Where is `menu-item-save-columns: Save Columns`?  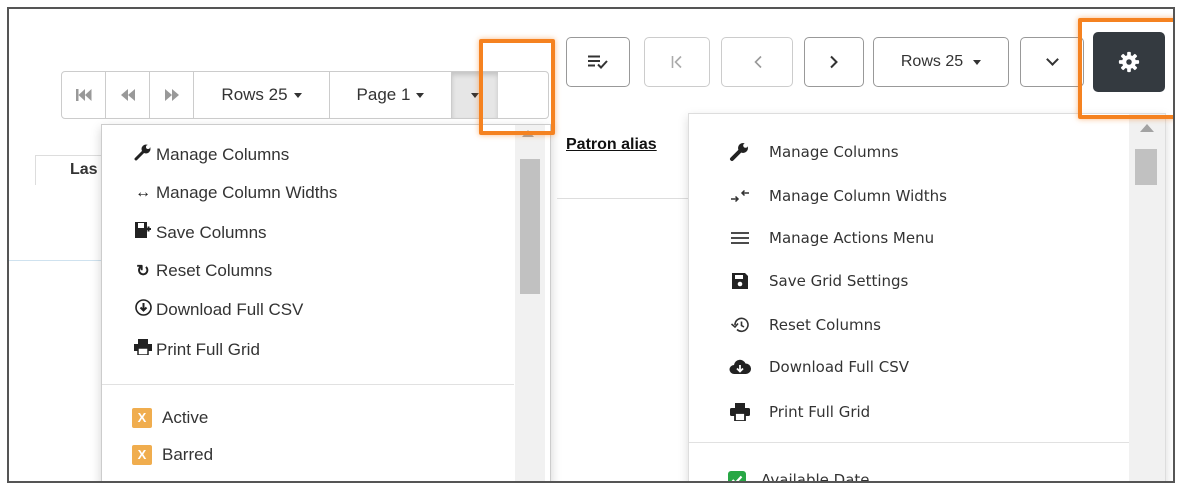
menu-item-save-columns: Save Columns is located at coordinates (199, 232).